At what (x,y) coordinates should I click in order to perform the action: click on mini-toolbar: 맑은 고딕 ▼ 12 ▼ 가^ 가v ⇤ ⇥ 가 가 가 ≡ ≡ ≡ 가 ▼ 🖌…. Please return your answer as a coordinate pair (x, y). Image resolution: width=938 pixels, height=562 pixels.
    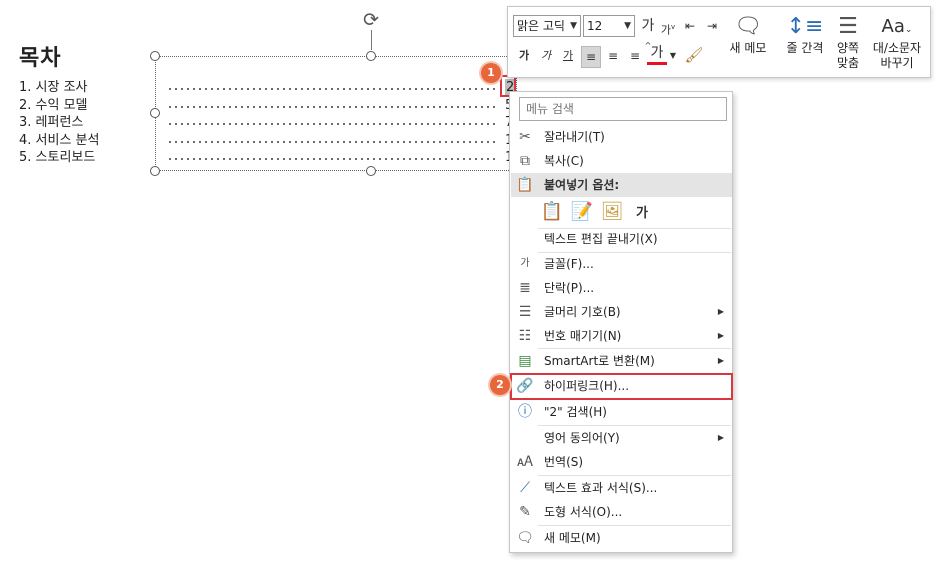
    Looking at the image, I should click on (719, 42).